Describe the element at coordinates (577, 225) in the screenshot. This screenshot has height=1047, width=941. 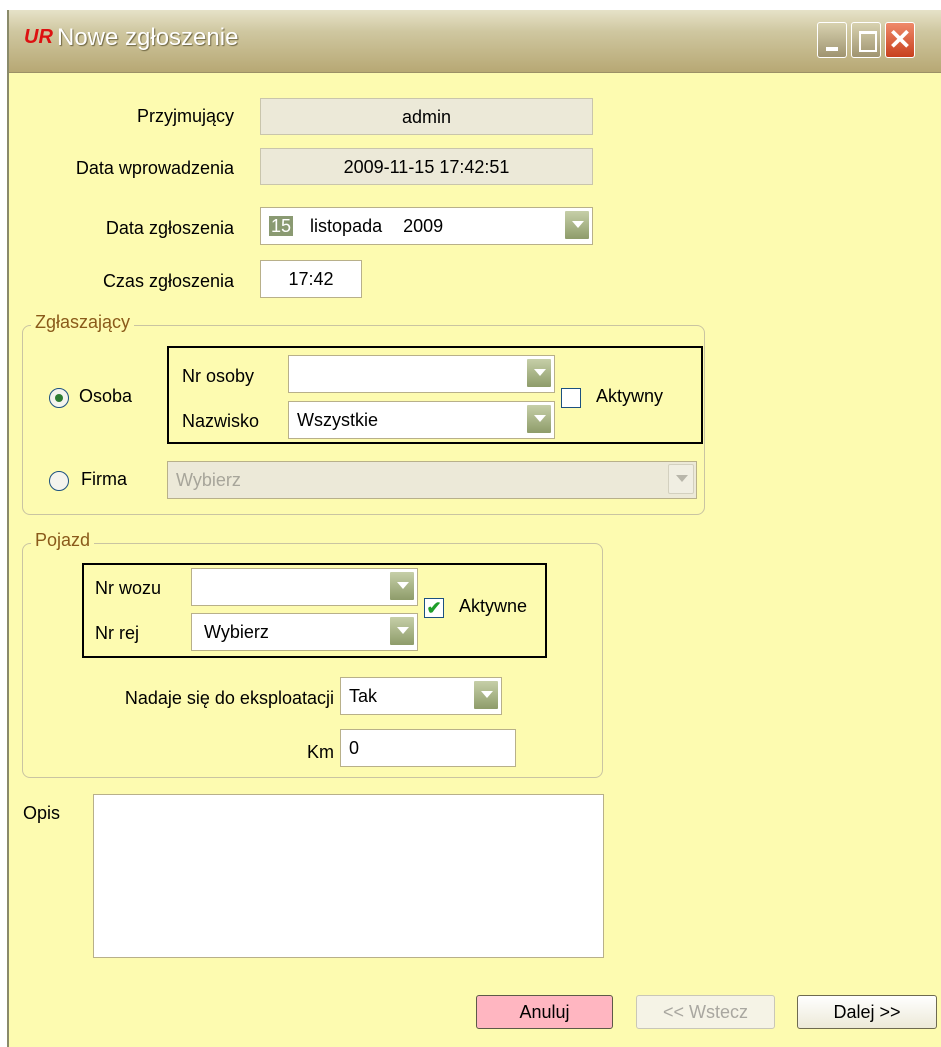
I see `calendar-dropdown-button` at that location.